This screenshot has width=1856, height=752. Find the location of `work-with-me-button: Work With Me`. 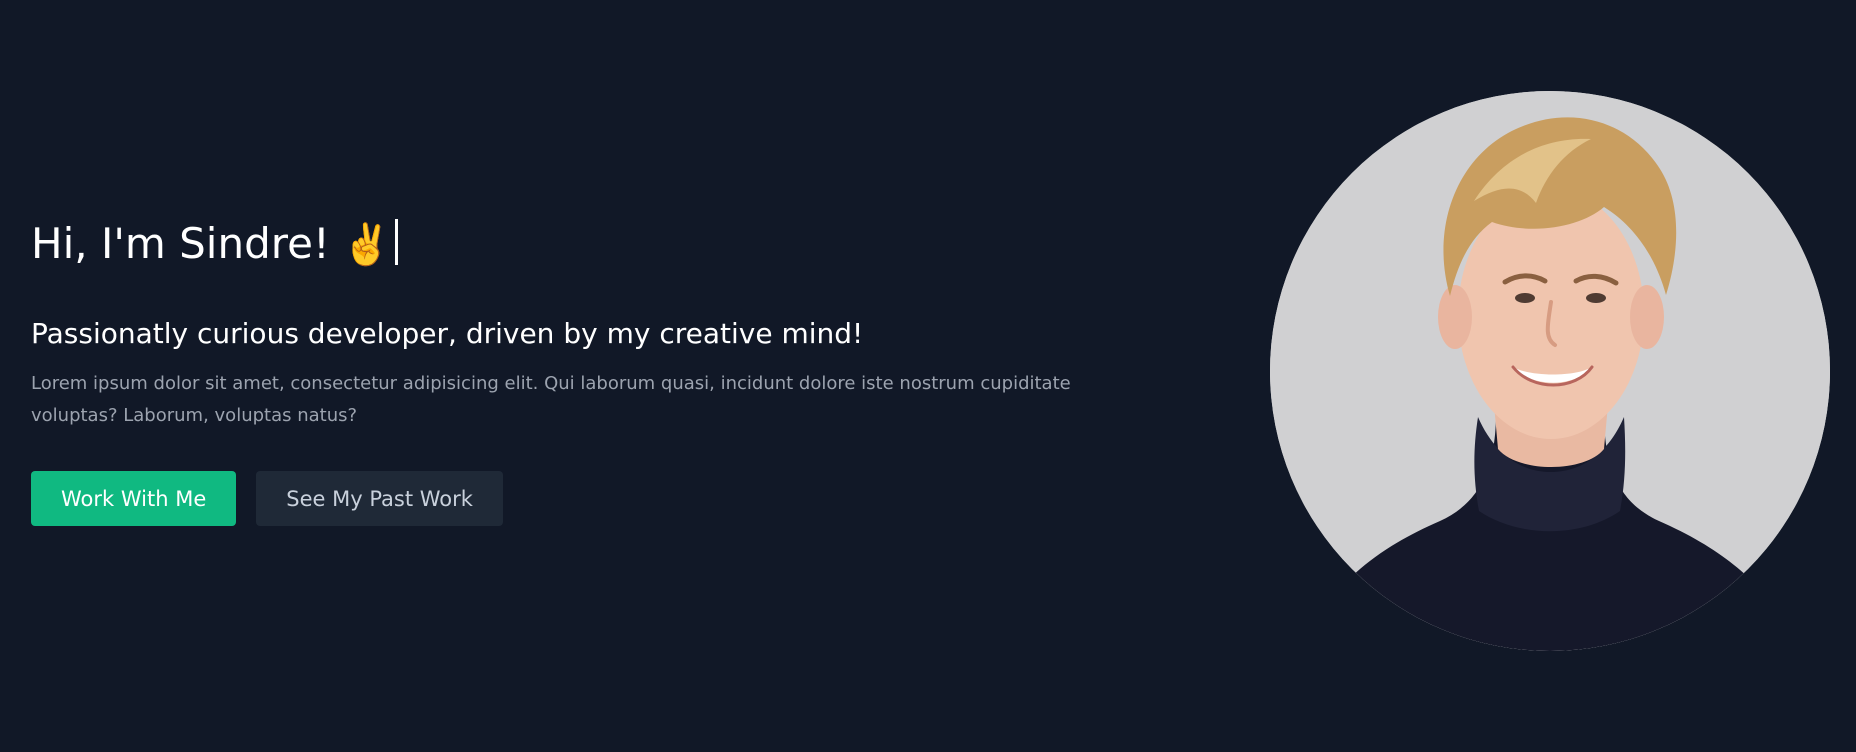

work-with-me-button: Work With Me is located at coordinates (134, 498).